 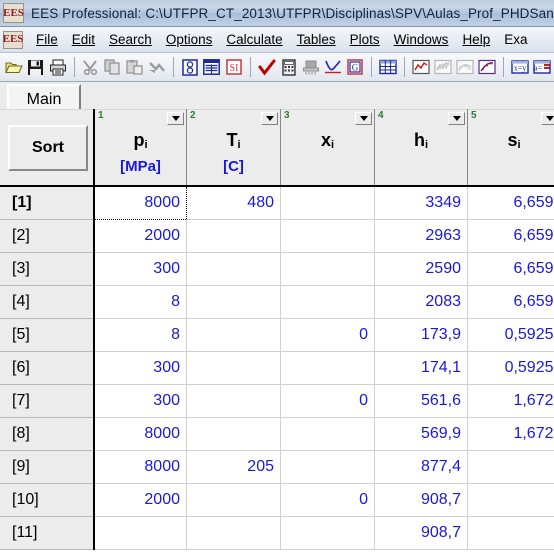 I want to click on column-header-h: 4 hi, so click(x=421, y=148).